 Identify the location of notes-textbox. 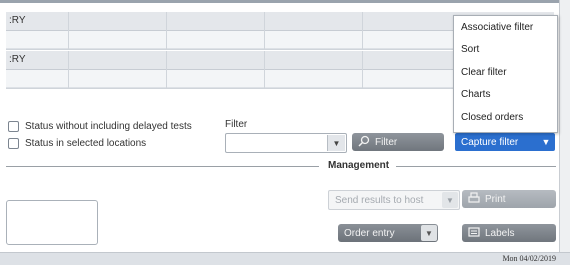
(52, 222).